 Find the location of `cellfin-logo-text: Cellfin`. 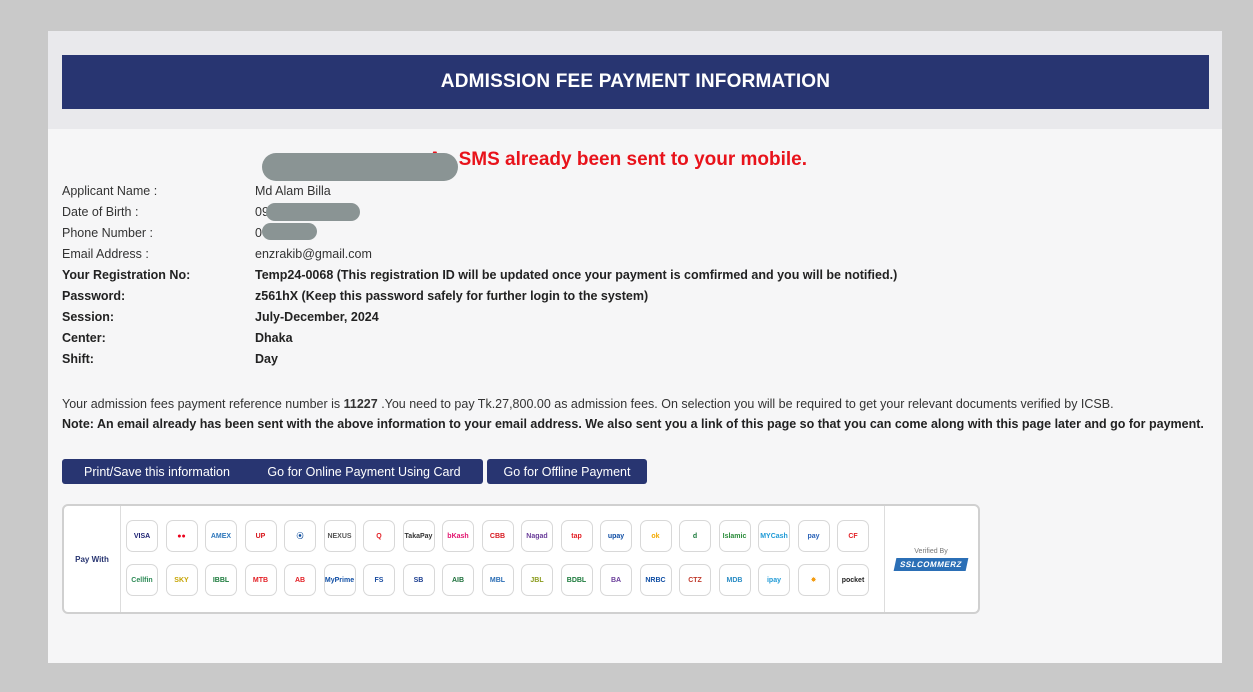

cellfin-logo-text: Cellfin is located at coordinates (142, 580).